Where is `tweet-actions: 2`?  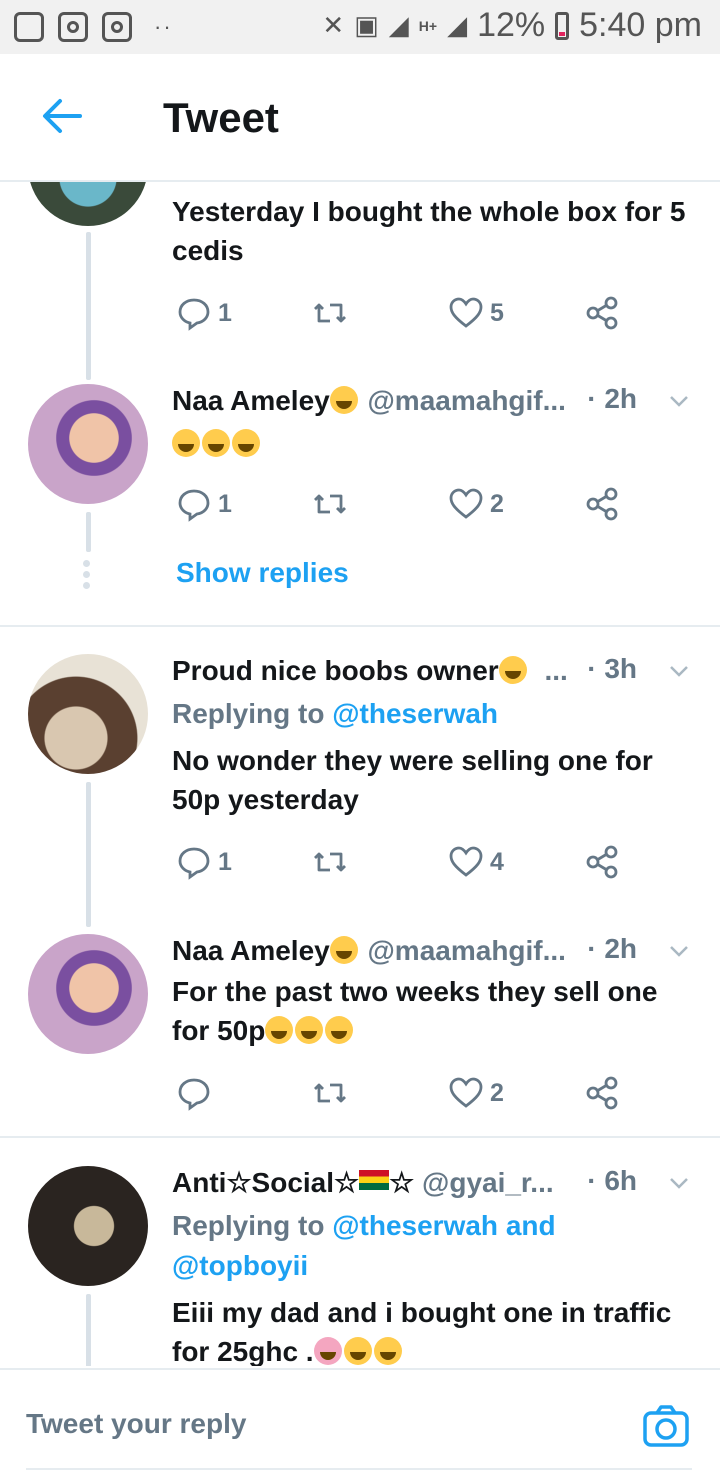 tweet-actions: 2 is located at coordinates (412, 1095).